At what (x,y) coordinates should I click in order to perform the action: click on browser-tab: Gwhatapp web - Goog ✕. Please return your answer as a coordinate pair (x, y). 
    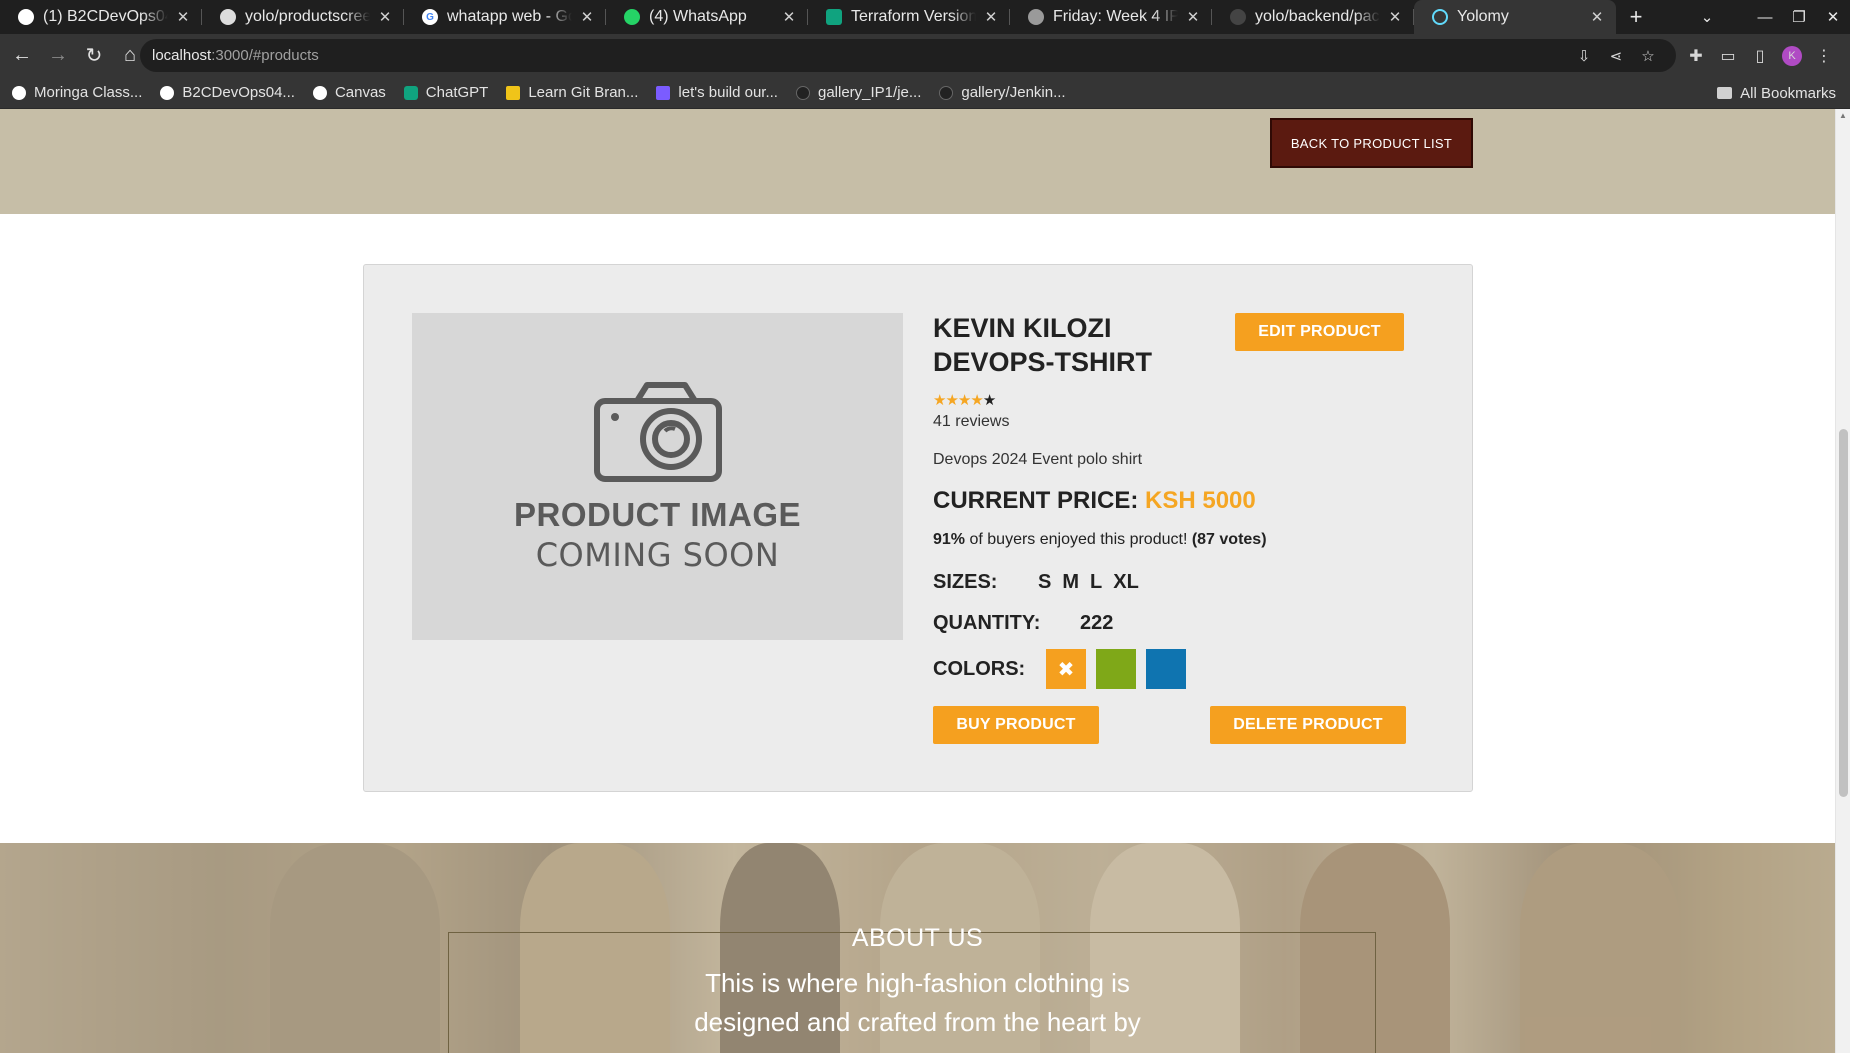
    Looking at the image, I should click on (505, 17).